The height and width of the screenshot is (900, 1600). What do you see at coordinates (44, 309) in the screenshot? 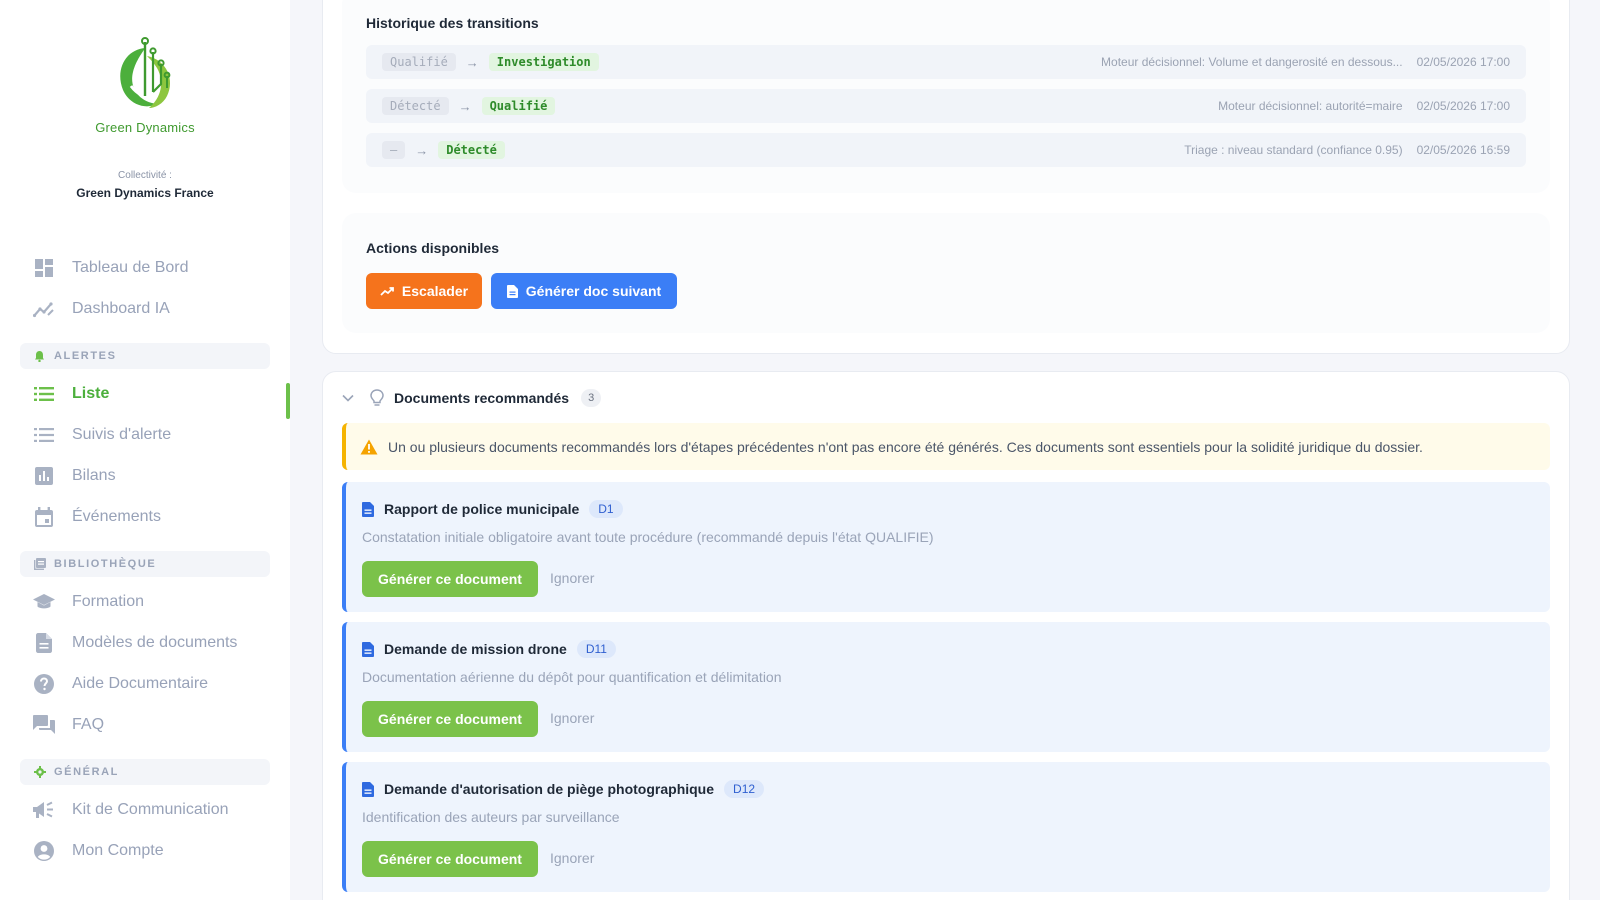
I see `trending-icon` at bounding box center [44, 309].